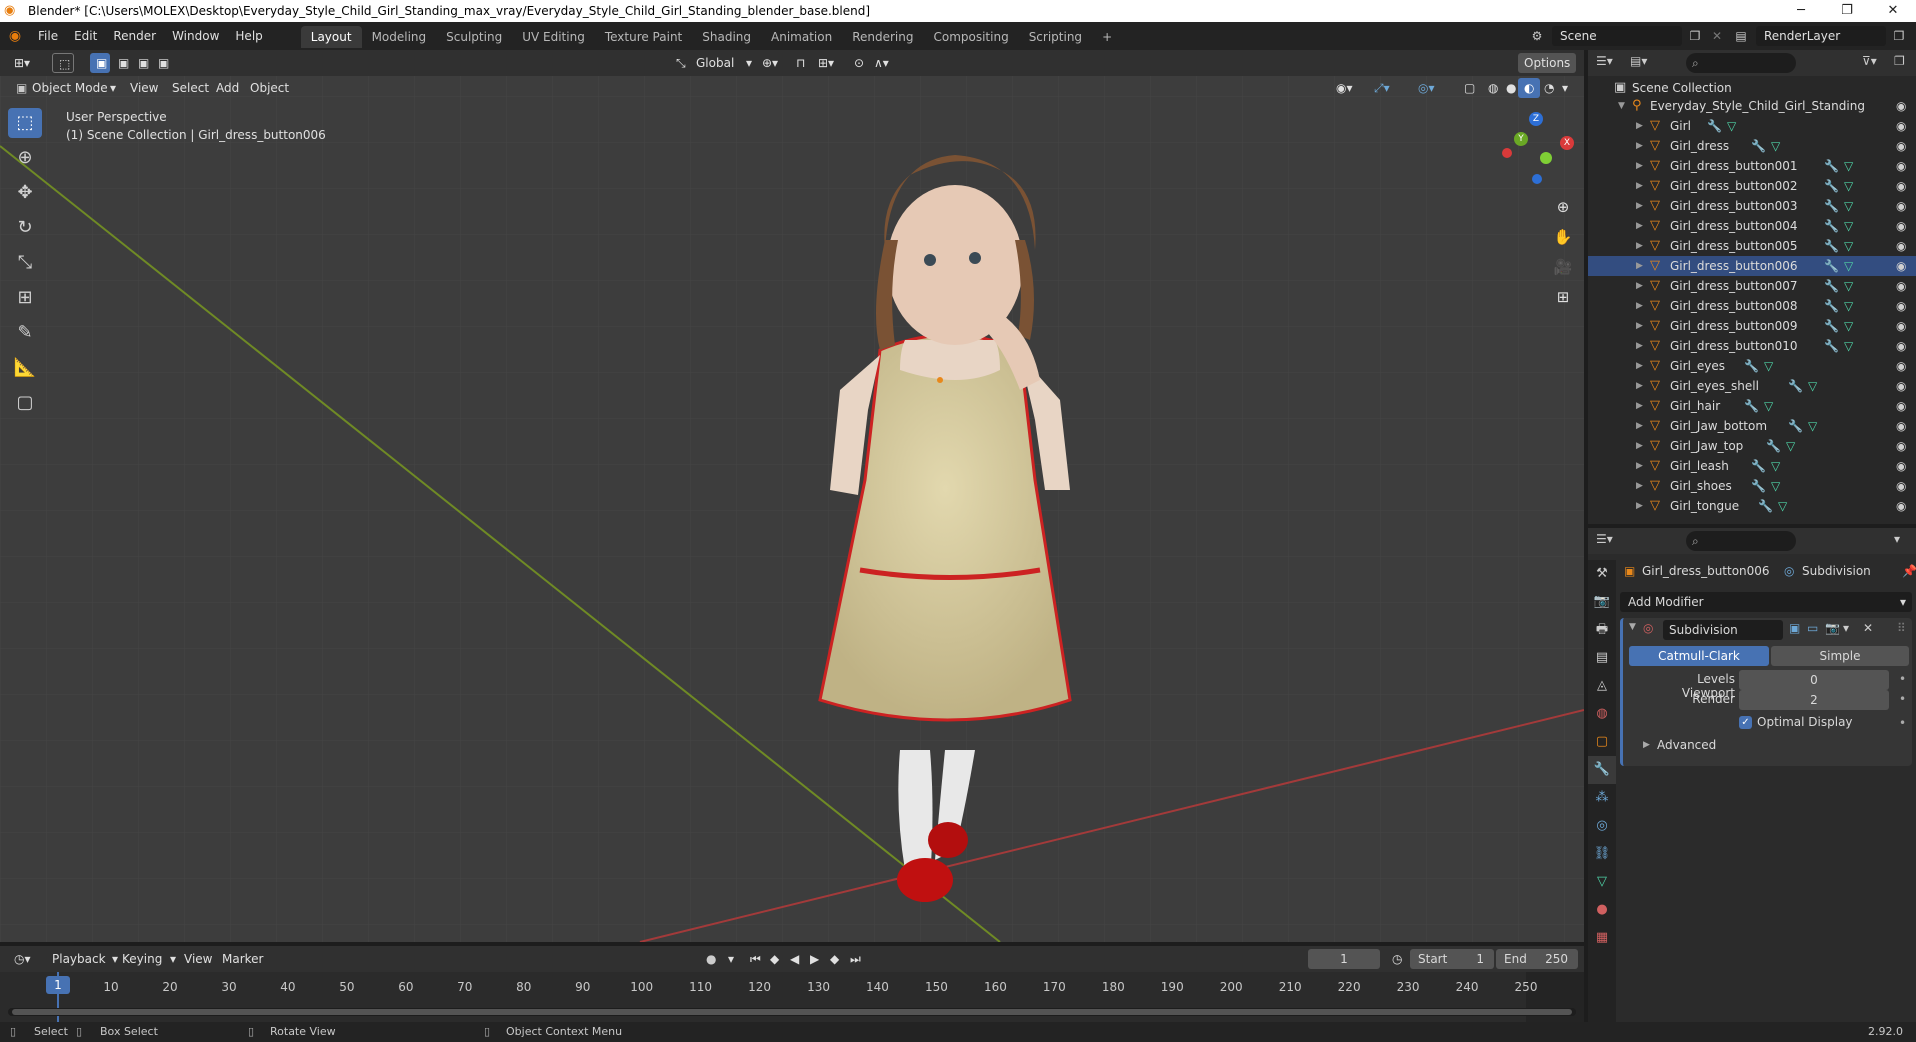 This screenshot has height=1042, width=1916. Describe the element at coordinates (25, 403) in the screenshot. I see `add-cube-tool-icon: ▢` at that location.